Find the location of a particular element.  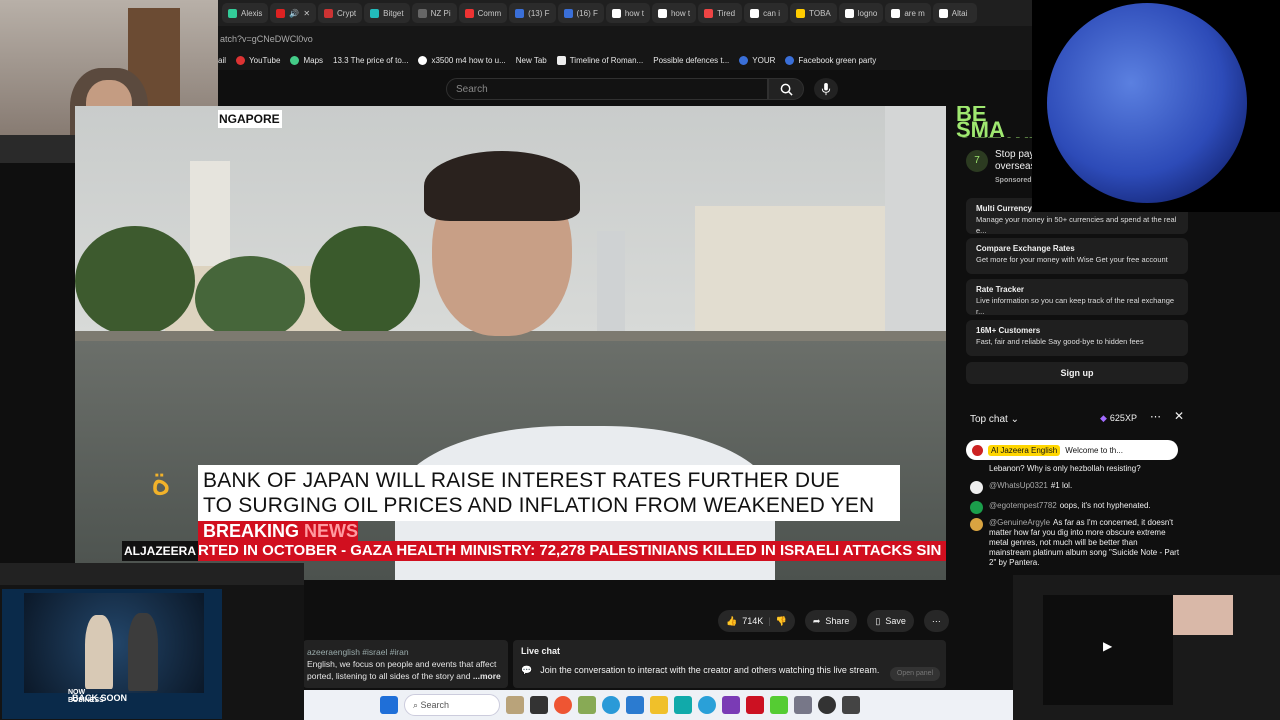

browser-tab: (16) F is located at coordinates (580, 13).